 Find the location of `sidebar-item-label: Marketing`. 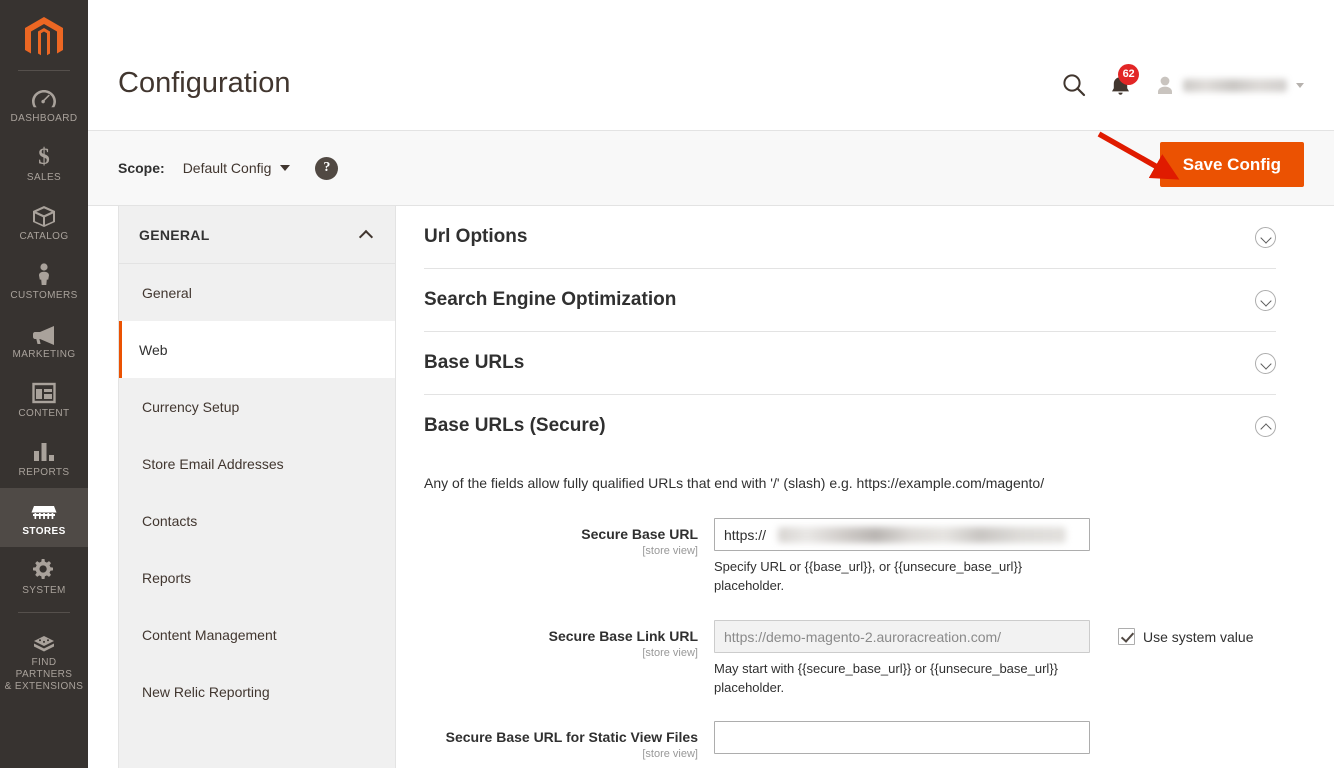

sidebar-item-label: Marketing is located at coordinates (44, 354).